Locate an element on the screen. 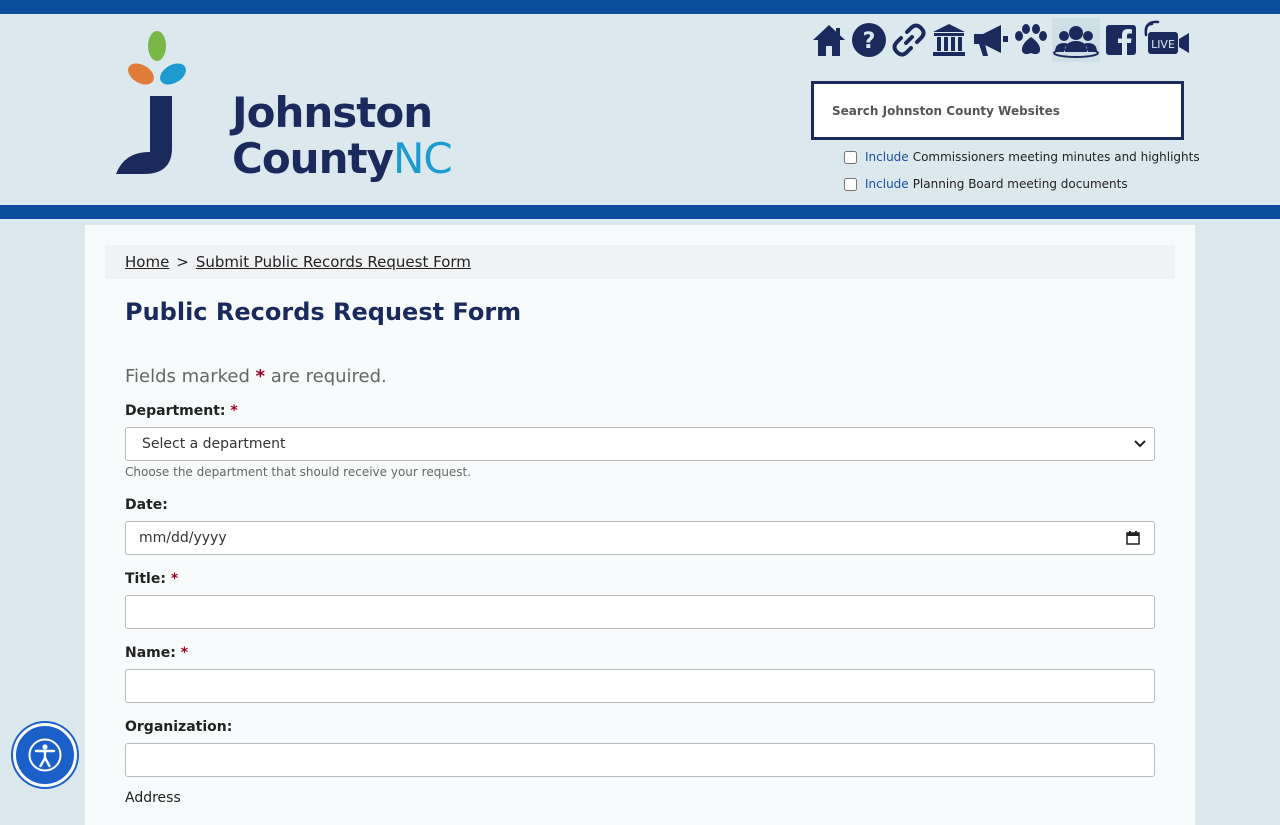  help-icon: ? is located at coordinates (869, 40).